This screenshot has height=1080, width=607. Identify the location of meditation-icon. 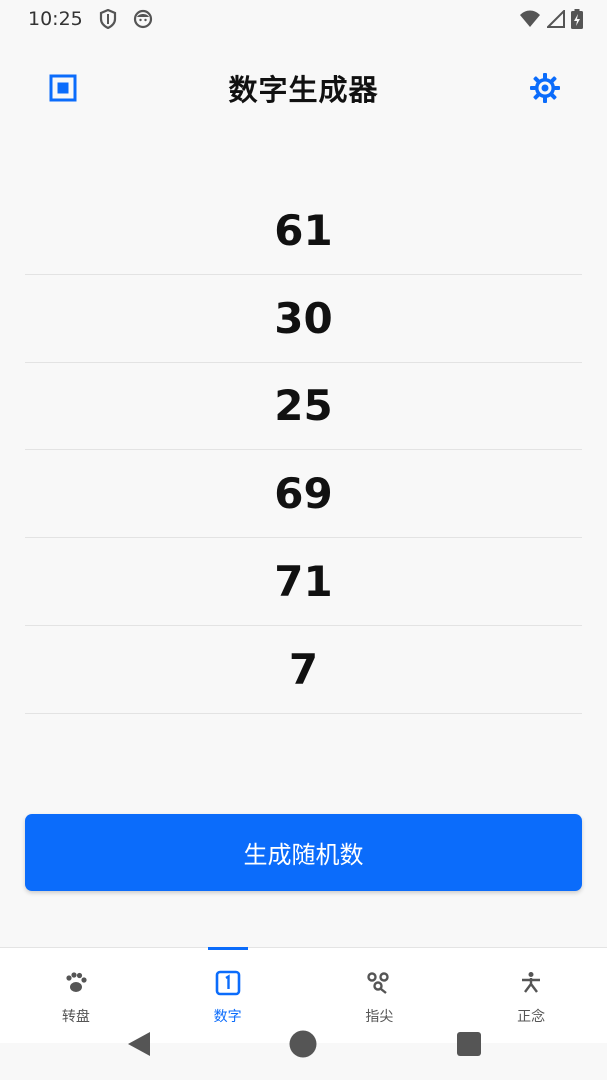
(531, 983).